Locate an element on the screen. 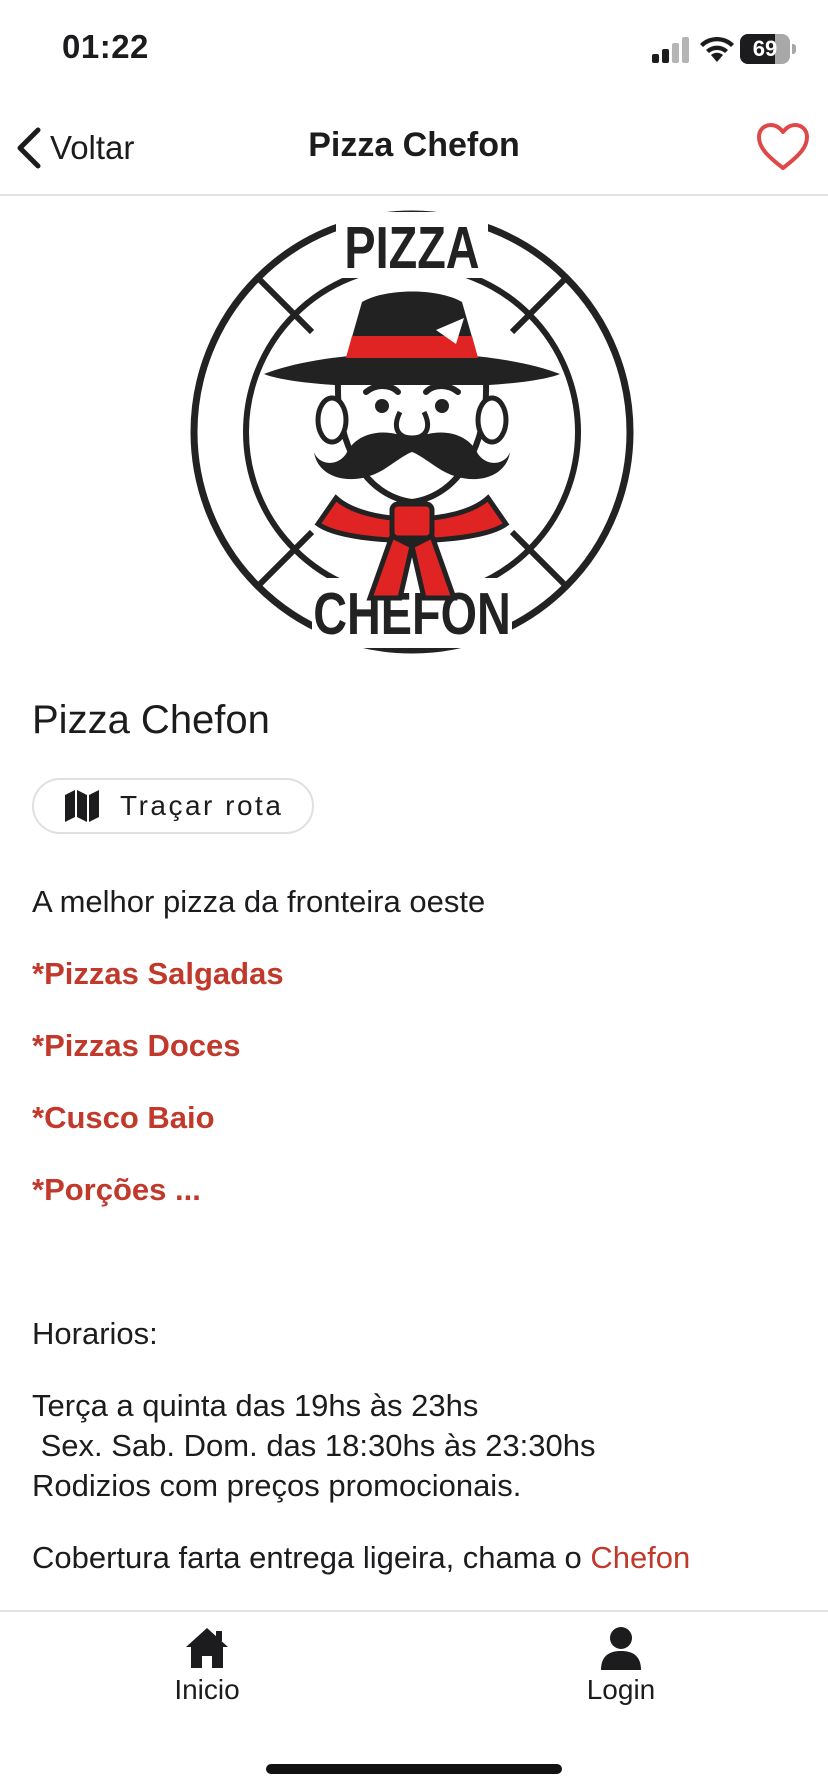  store-name: Pizza Chefon is located at coordinates (151, 720).